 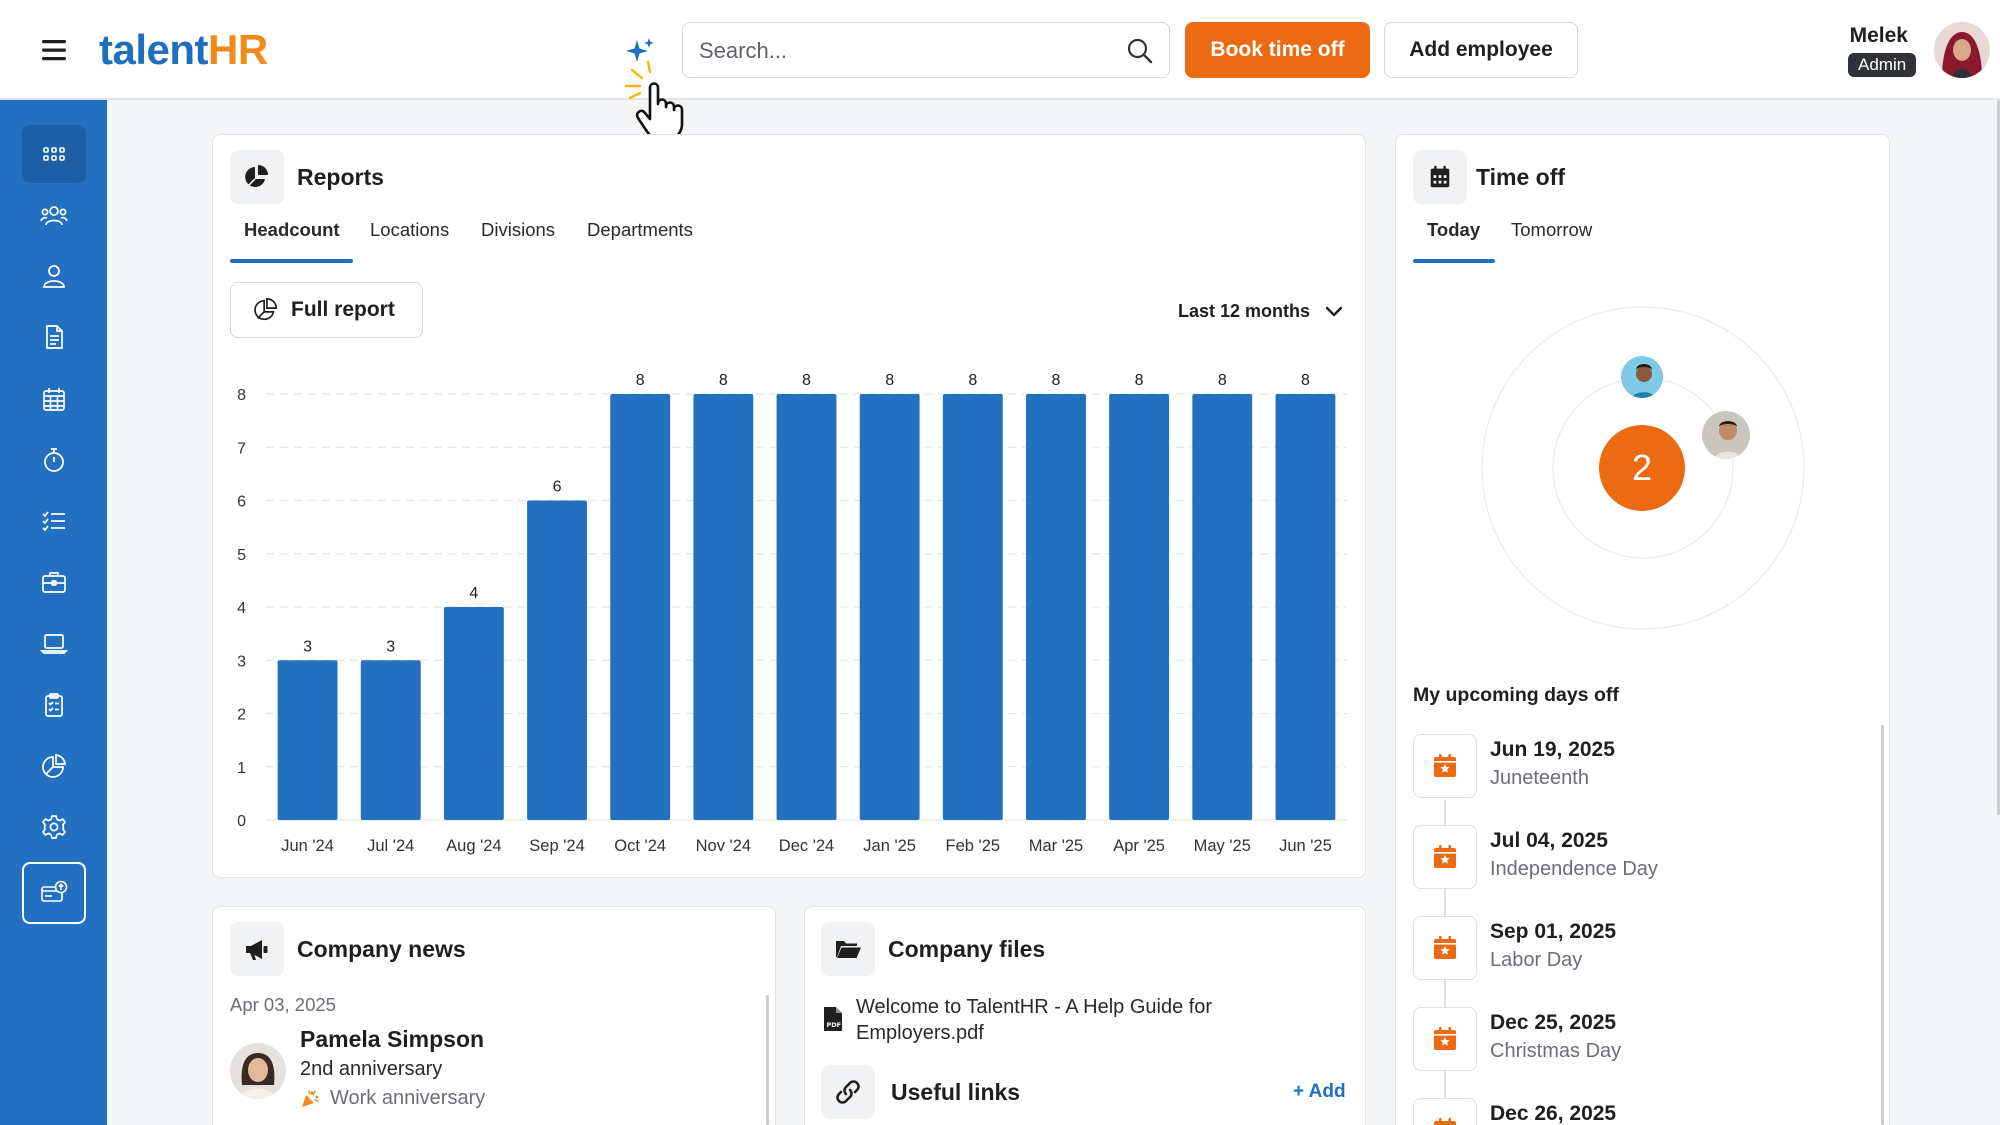 What do you see at coordinates (409, 230) in the screenshot?
I see `tab-locations: Locations` at bounding box center [409, 230].